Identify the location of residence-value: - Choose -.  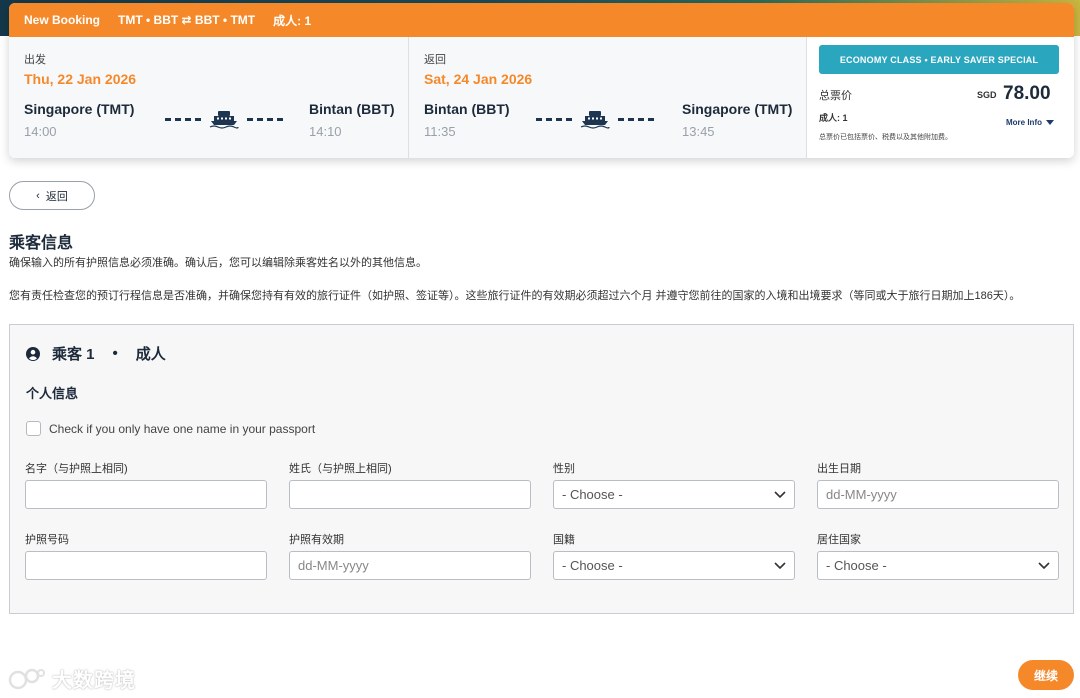
(856, 565).